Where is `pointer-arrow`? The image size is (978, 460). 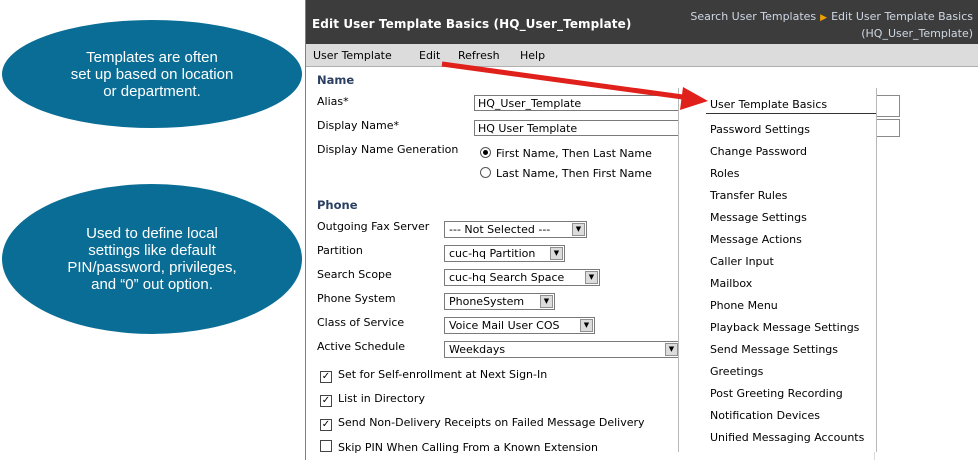
pointer-arrow is located at coordinates (574, 85).